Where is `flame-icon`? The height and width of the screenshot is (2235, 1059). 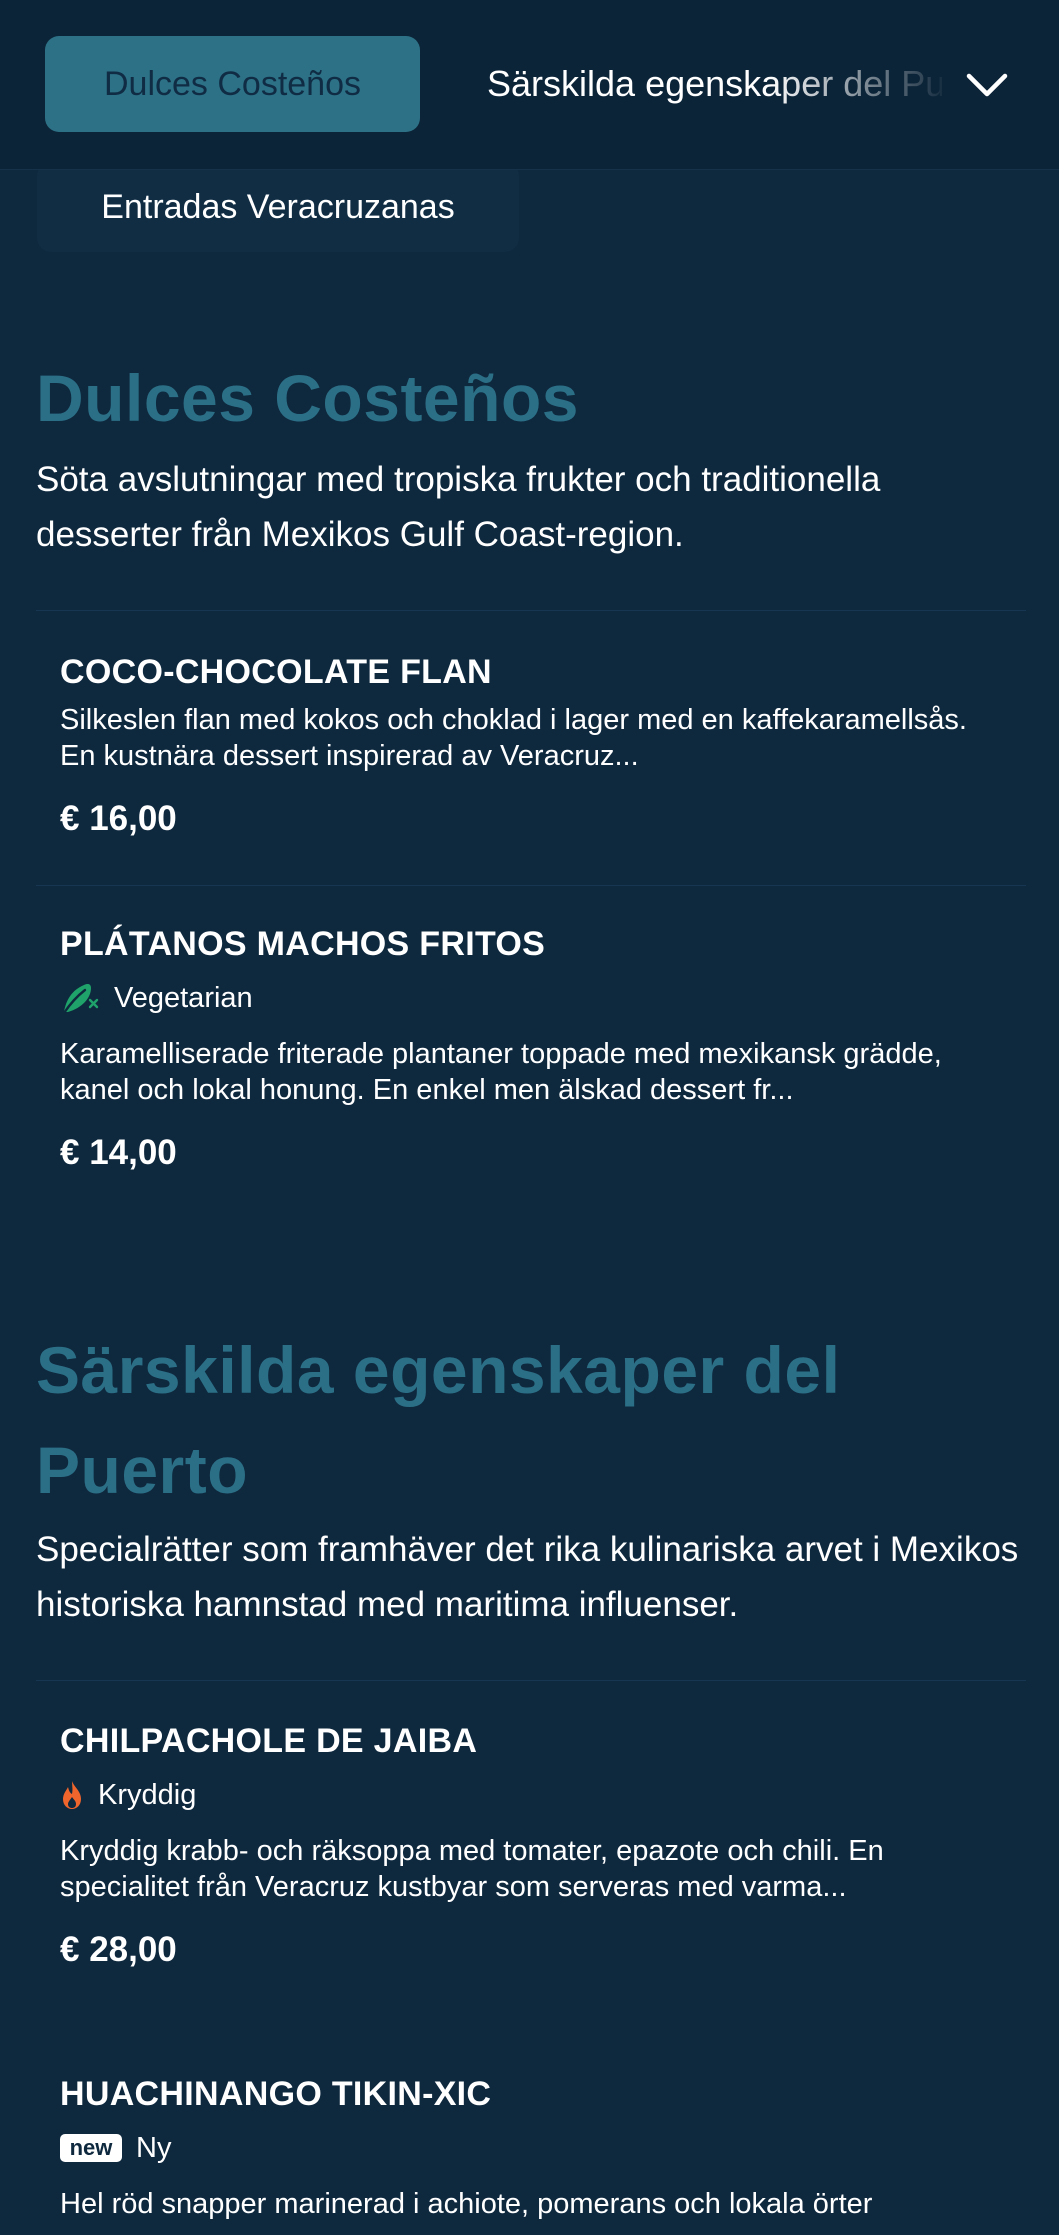 flame-icon is located at coordinates (72, 1795).